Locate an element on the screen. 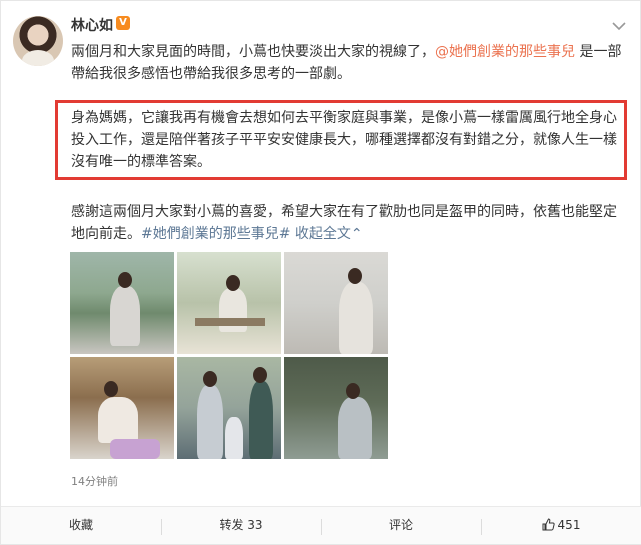 The width and height of the screenshot is (641, 545). username: 林心如 is located at coordinates (92, 25).